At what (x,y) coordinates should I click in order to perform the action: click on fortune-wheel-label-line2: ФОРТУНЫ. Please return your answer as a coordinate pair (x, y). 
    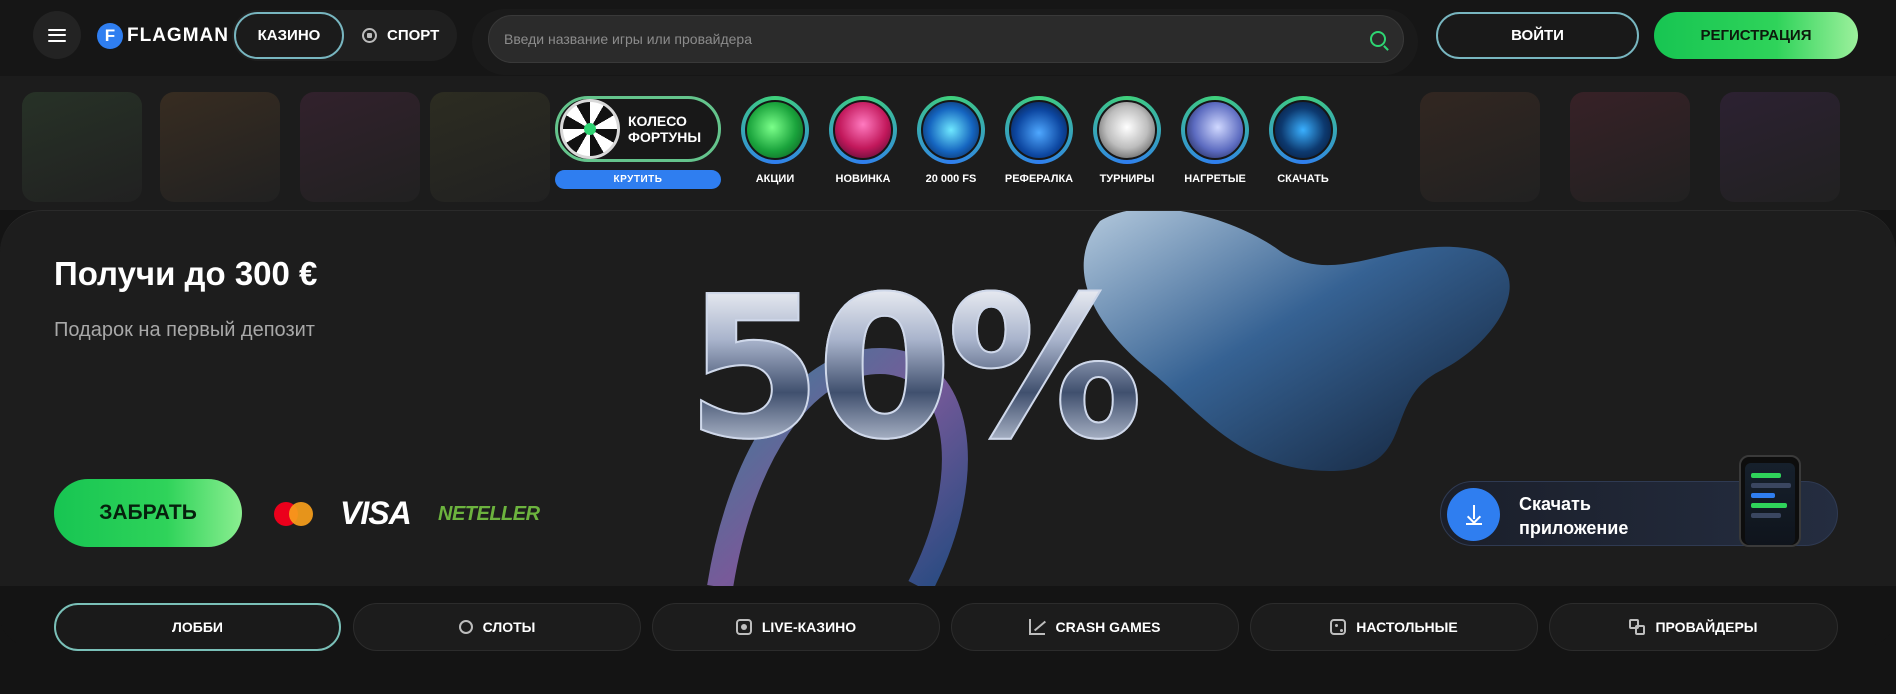
    Looking at the image, I should click on (665, 137).